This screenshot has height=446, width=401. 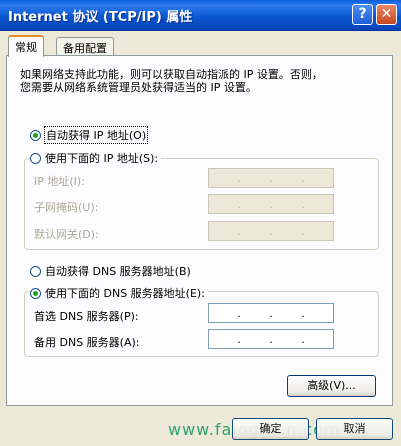 What do you see at coordinates (96, 135) in the screenshot?
I see `auto-ip-label: 自动获得 IP 地址(O)` at bounding box center [96, 135].